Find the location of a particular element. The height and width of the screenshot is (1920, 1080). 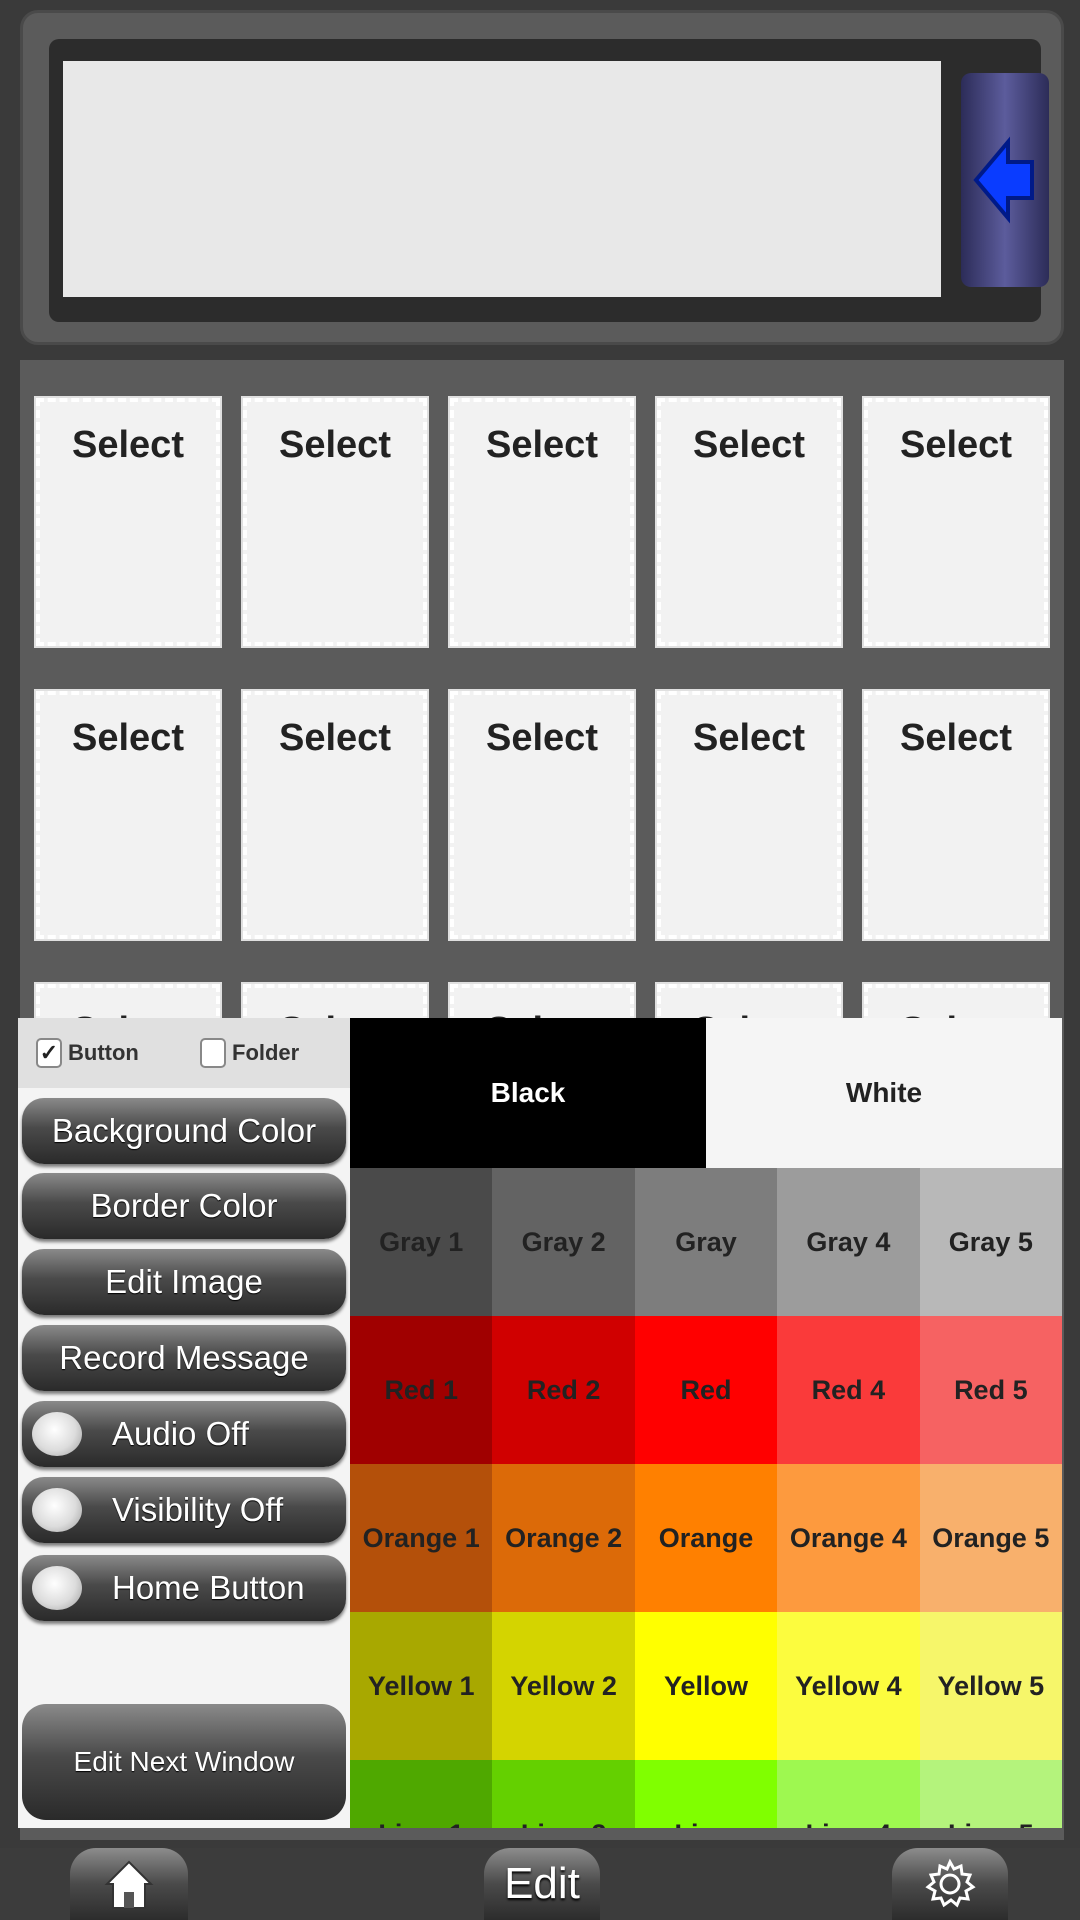

color-swatch: Red 1 is located at coordinates (421, 1390).